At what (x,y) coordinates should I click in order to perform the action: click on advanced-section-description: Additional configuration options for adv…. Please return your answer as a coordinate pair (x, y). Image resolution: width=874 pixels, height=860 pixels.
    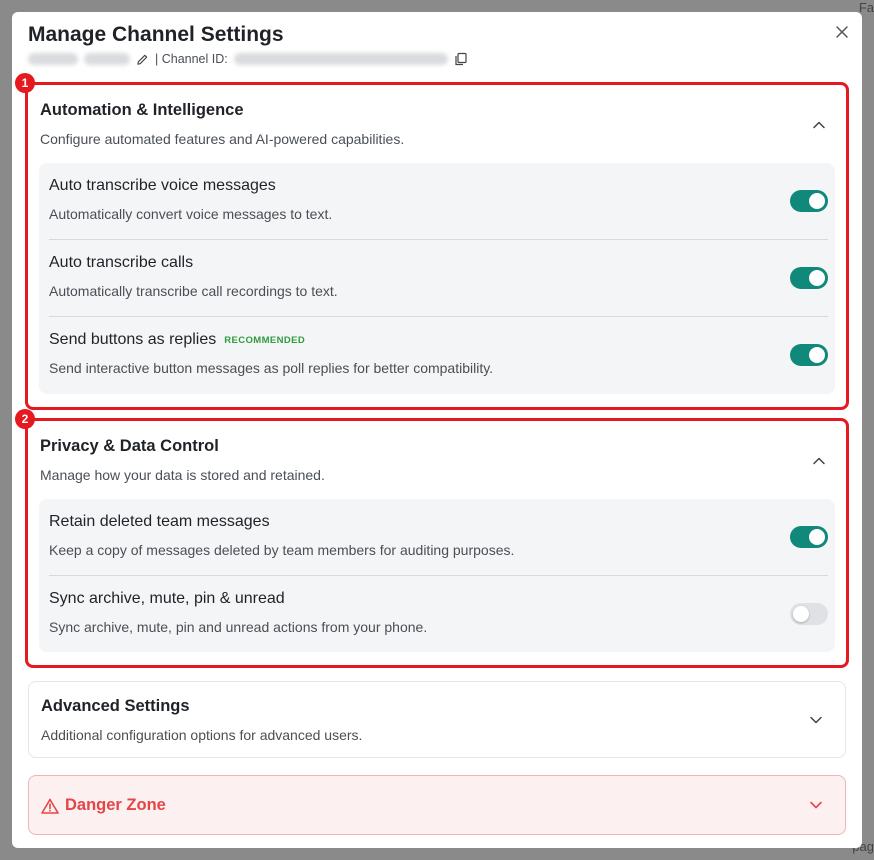
    Looking at the image, I should click on (202, 735).